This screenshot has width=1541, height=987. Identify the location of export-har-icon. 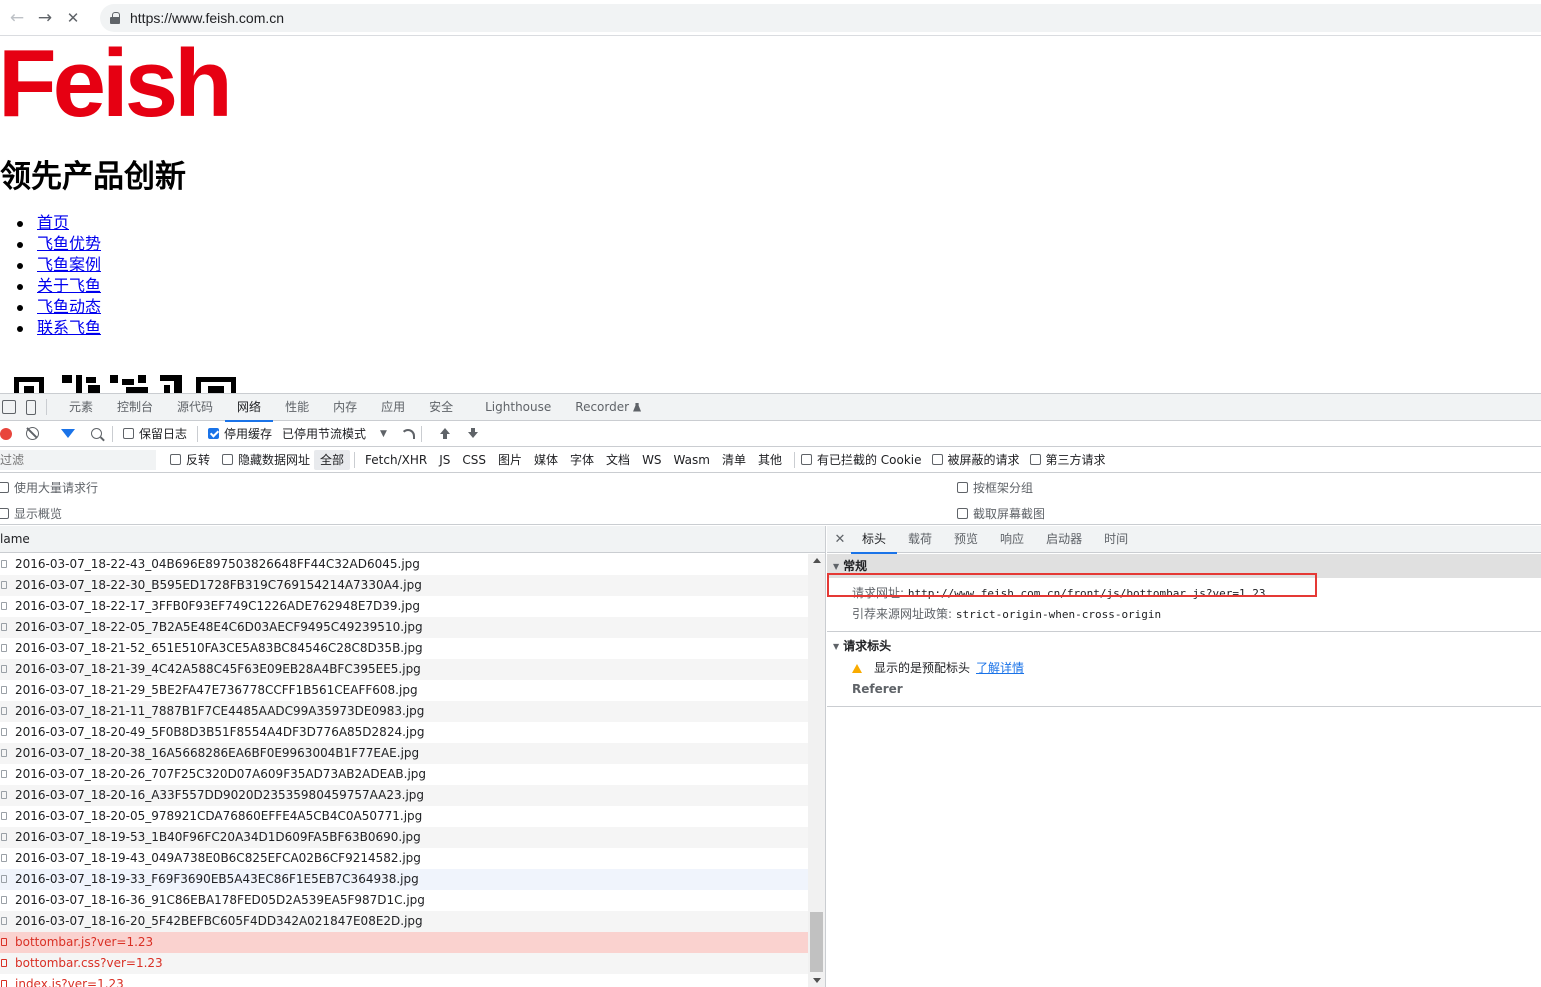
(472, 433).